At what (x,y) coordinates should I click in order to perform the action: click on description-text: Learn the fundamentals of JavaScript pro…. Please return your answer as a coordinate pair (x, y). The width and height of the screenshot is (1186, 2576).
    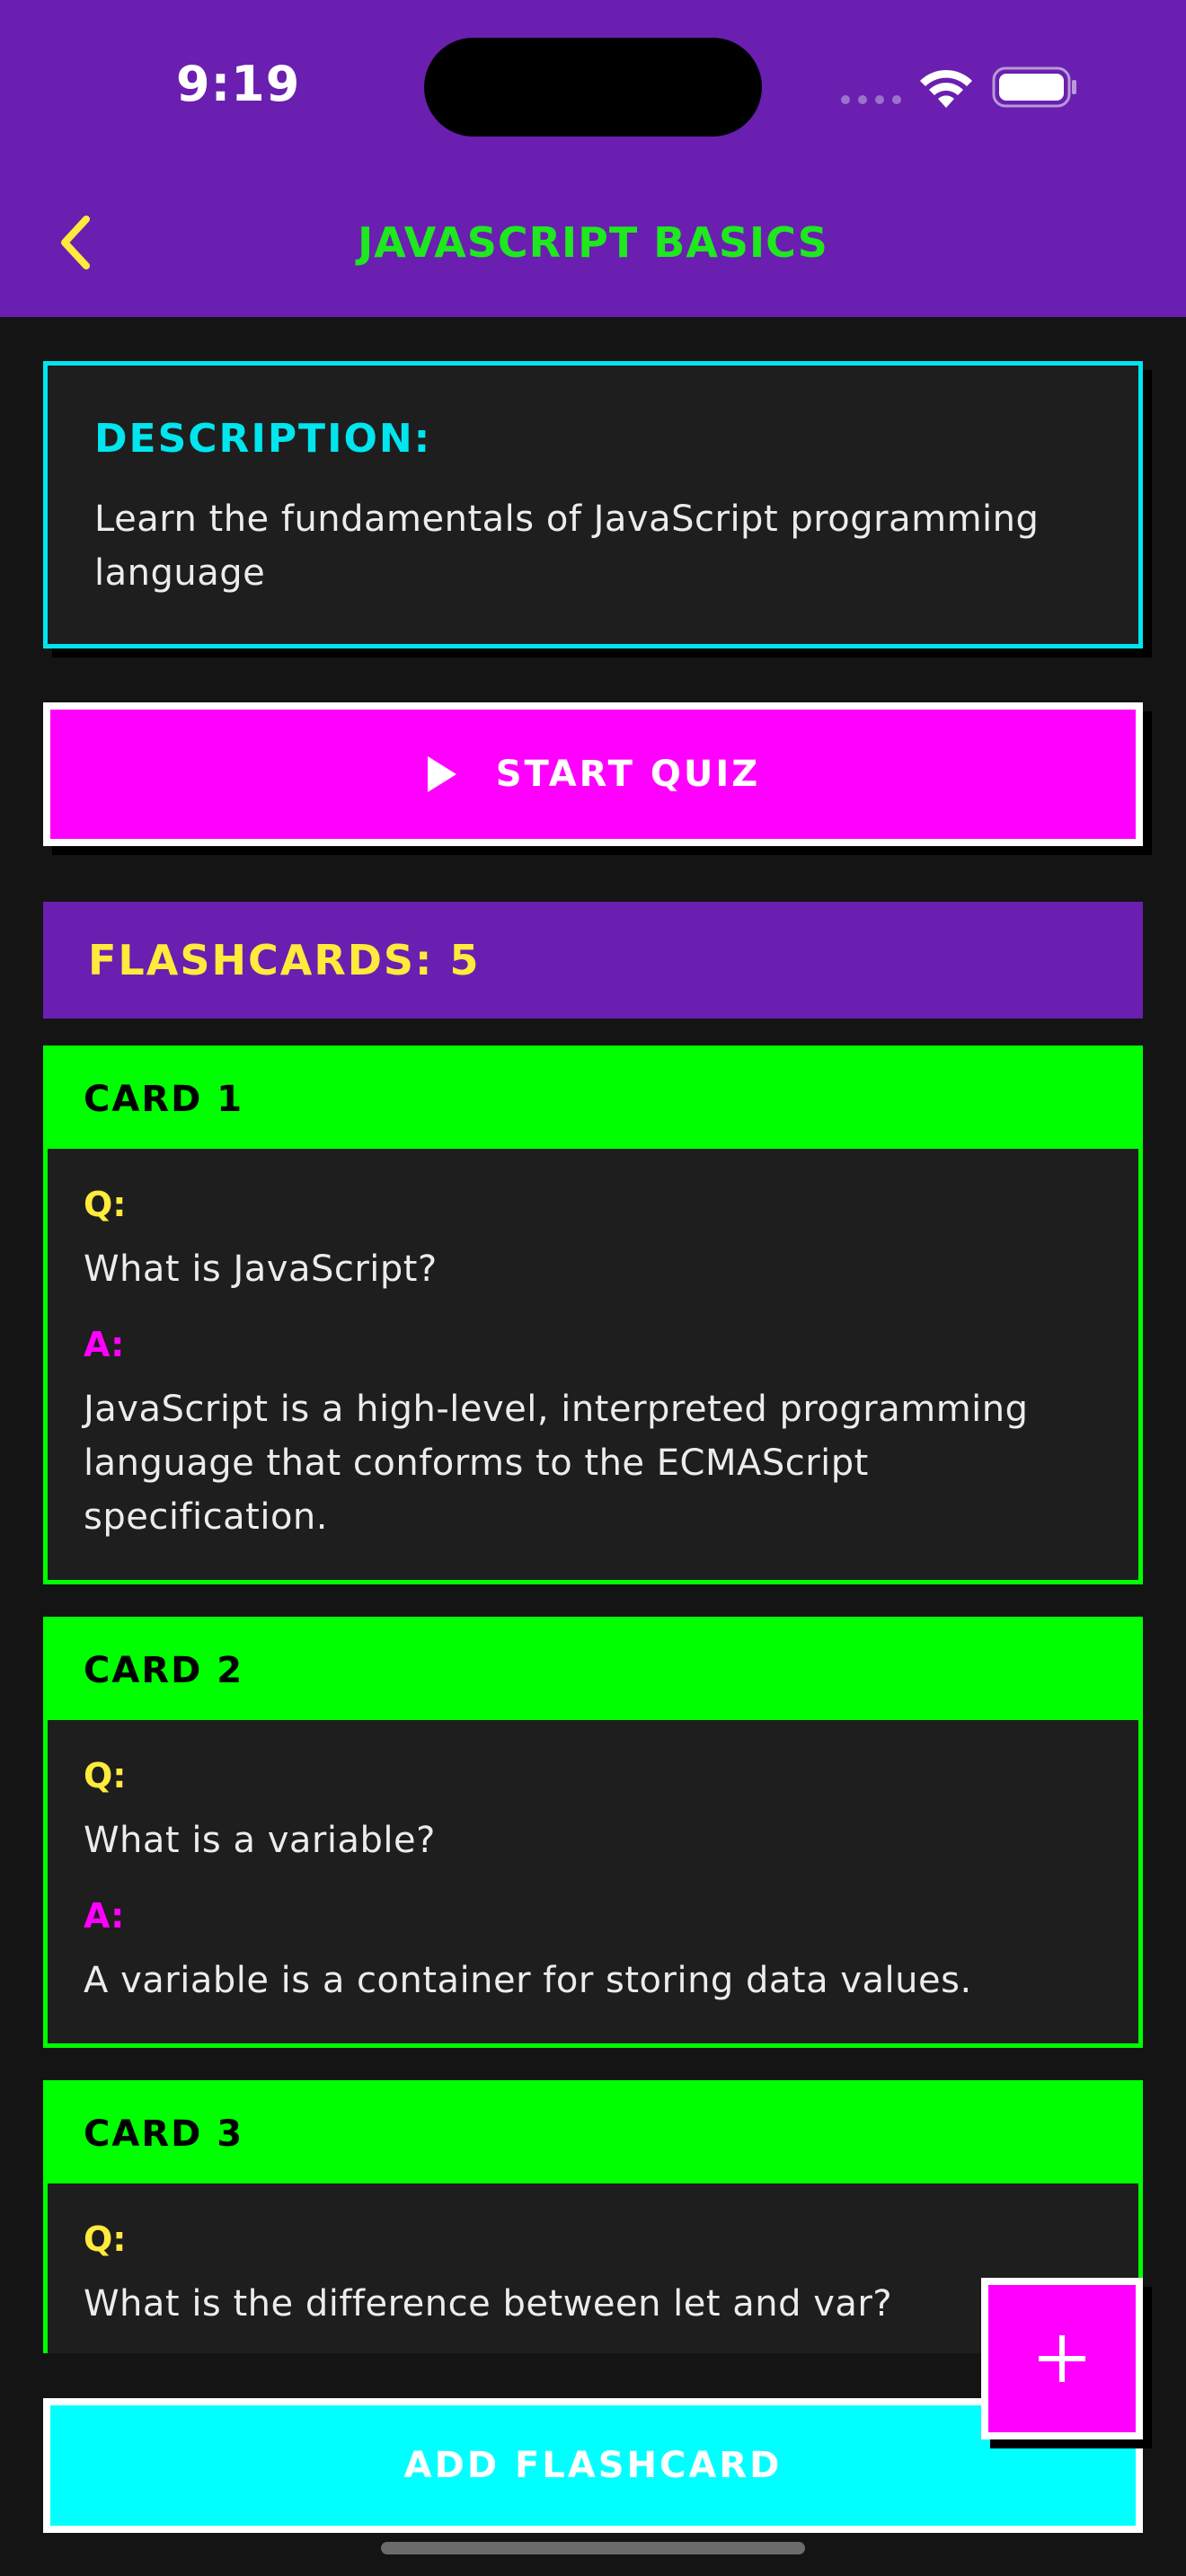
    Looking at the image, I should click on (567, 546).